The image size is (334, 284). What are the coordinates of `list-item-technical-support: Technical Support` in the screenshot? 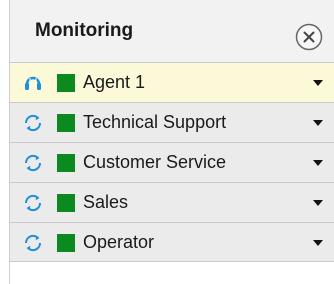 It's located at (172, 122).